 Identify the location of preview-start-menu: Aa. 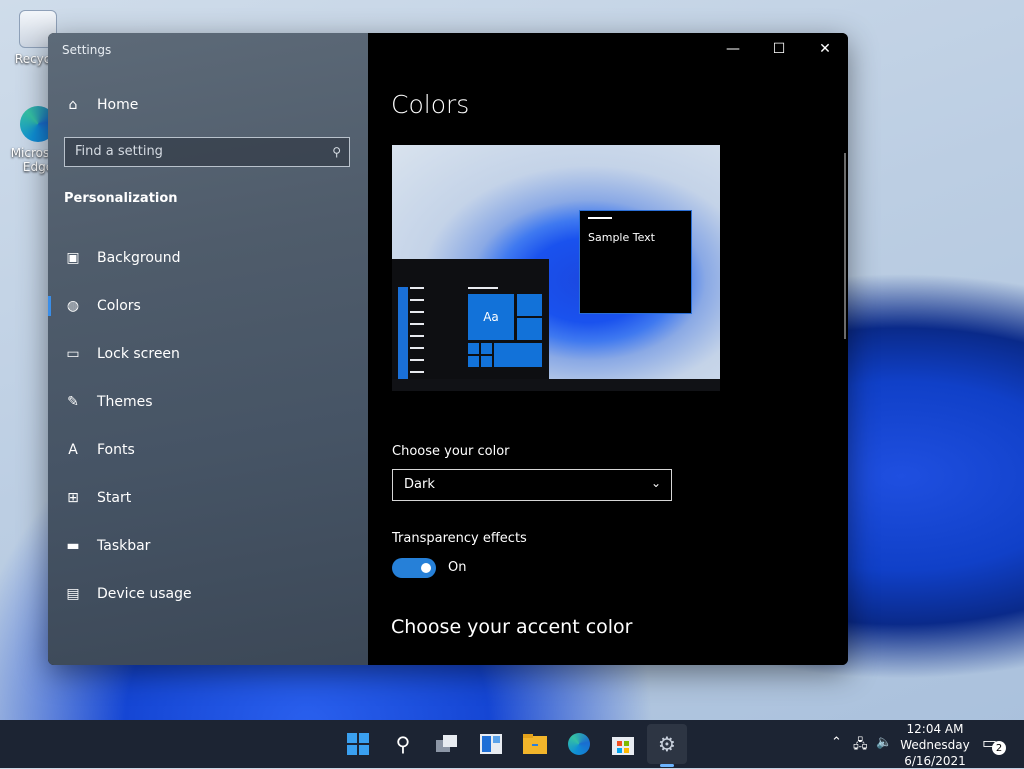
(470, 325).